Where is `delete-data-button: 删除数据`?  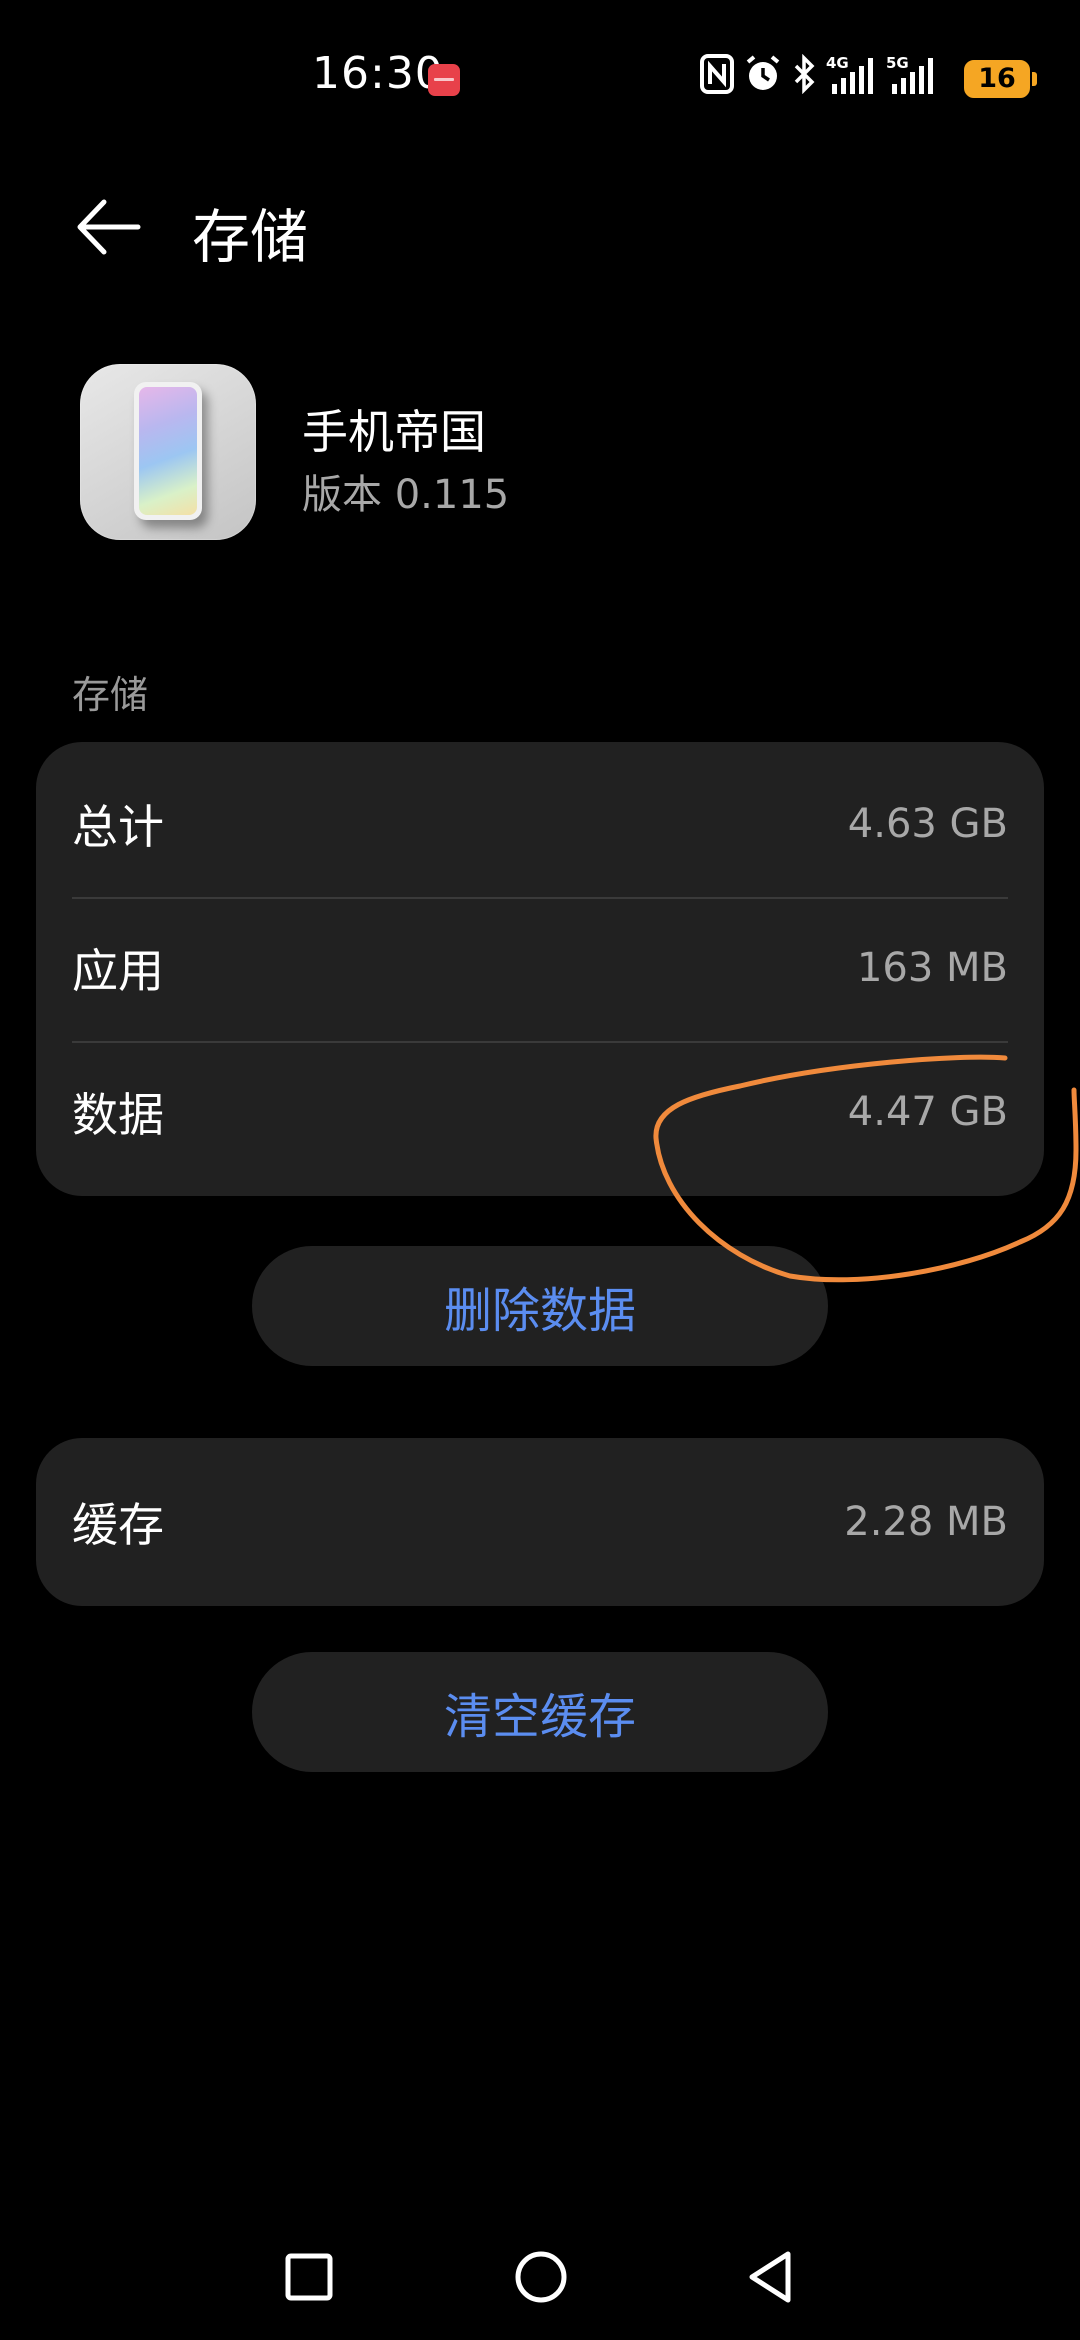
delete-data-button: 删除数据 is located at coordinates (540, 1306).